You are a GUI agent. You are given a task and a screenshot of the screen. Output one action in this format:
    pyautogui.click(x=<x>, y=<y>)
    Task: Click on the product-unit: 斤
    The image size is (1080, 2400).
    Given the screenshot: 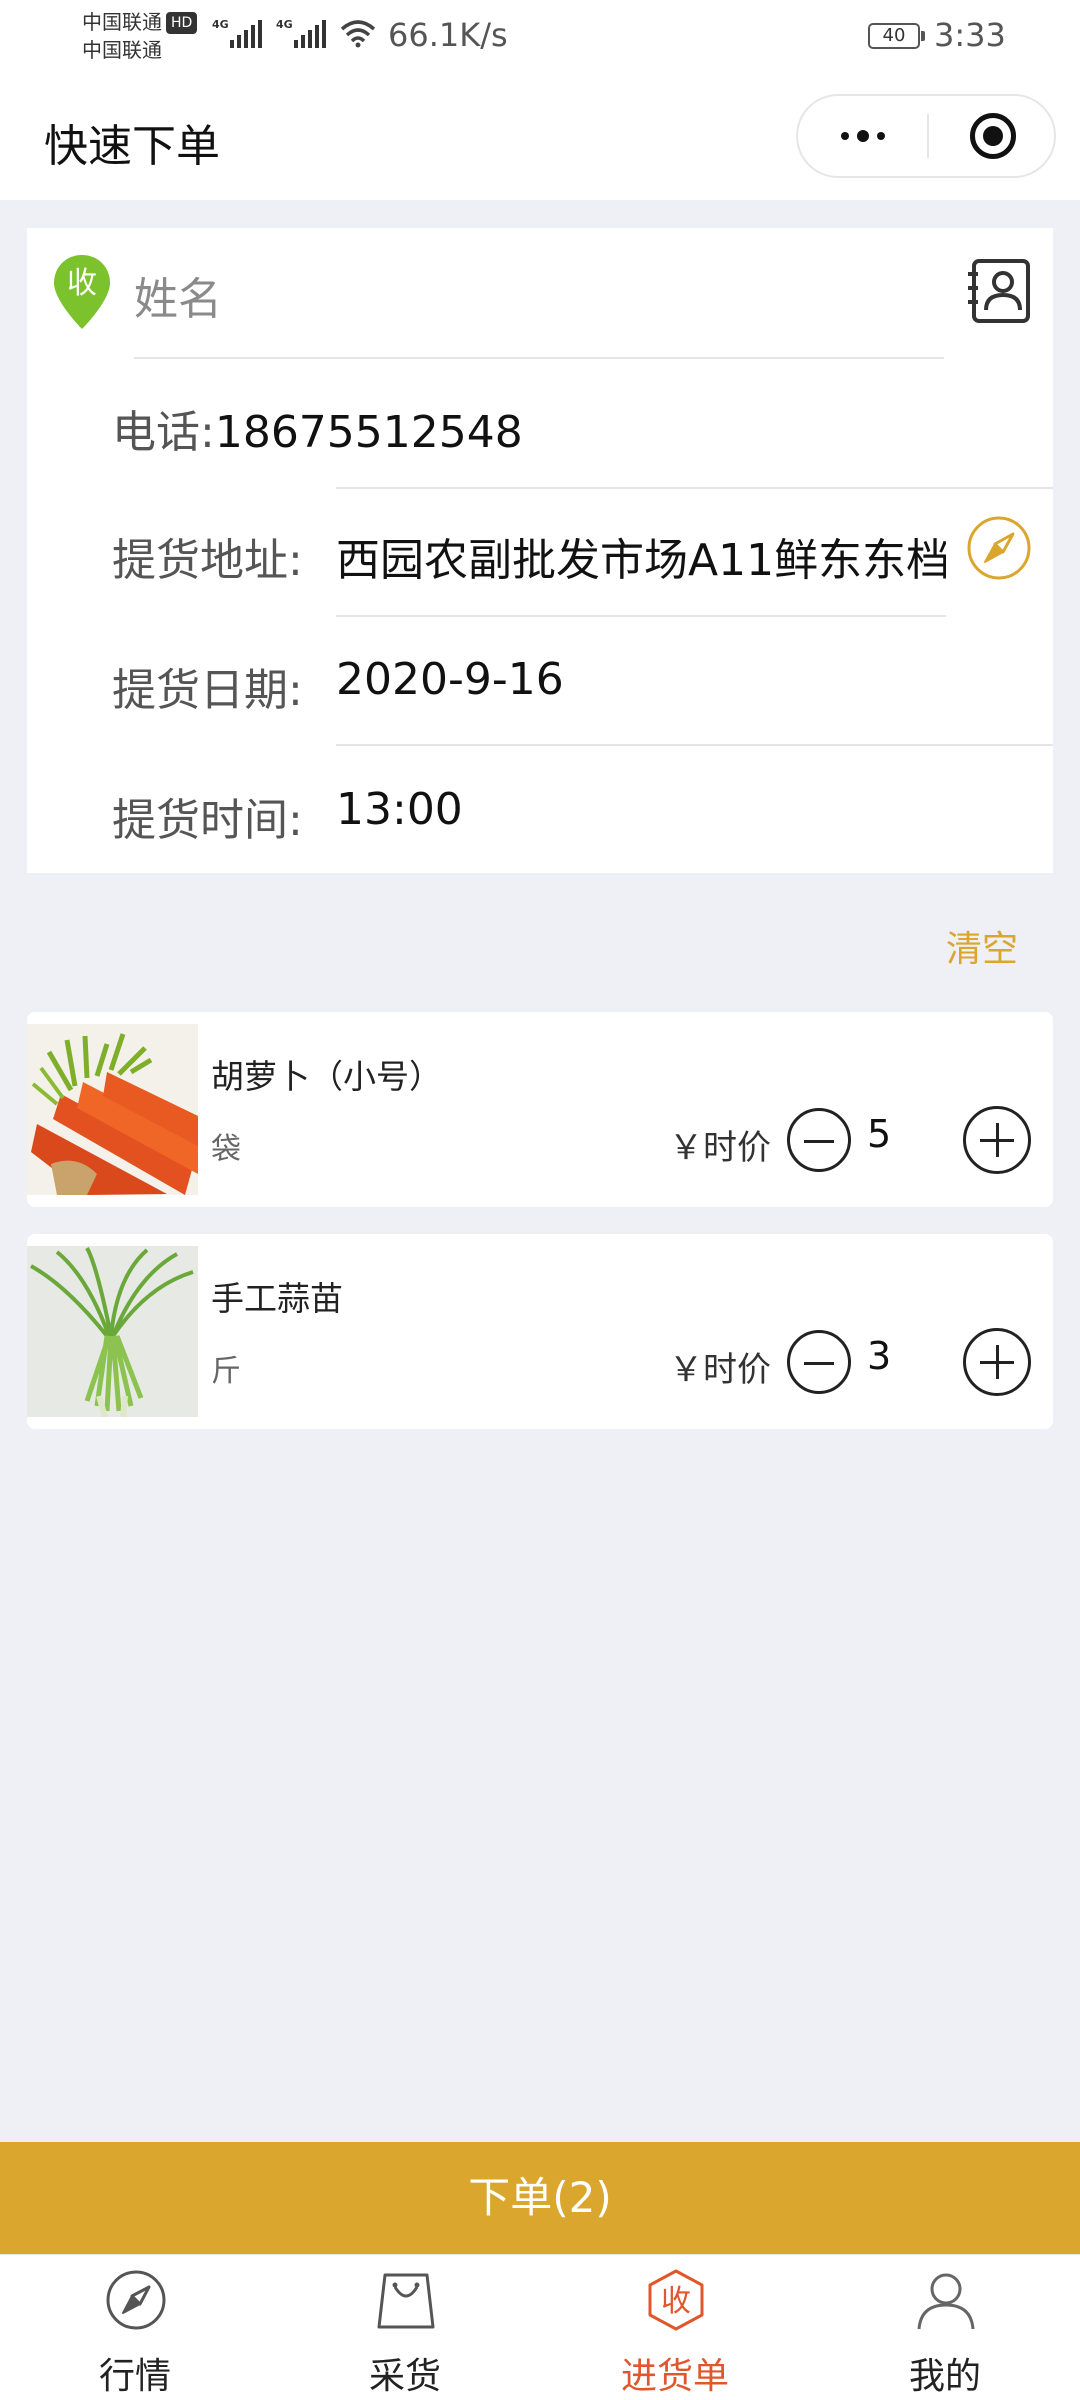 What is the action you would take?
    pyautogui.click(x=226, y=1371)
    